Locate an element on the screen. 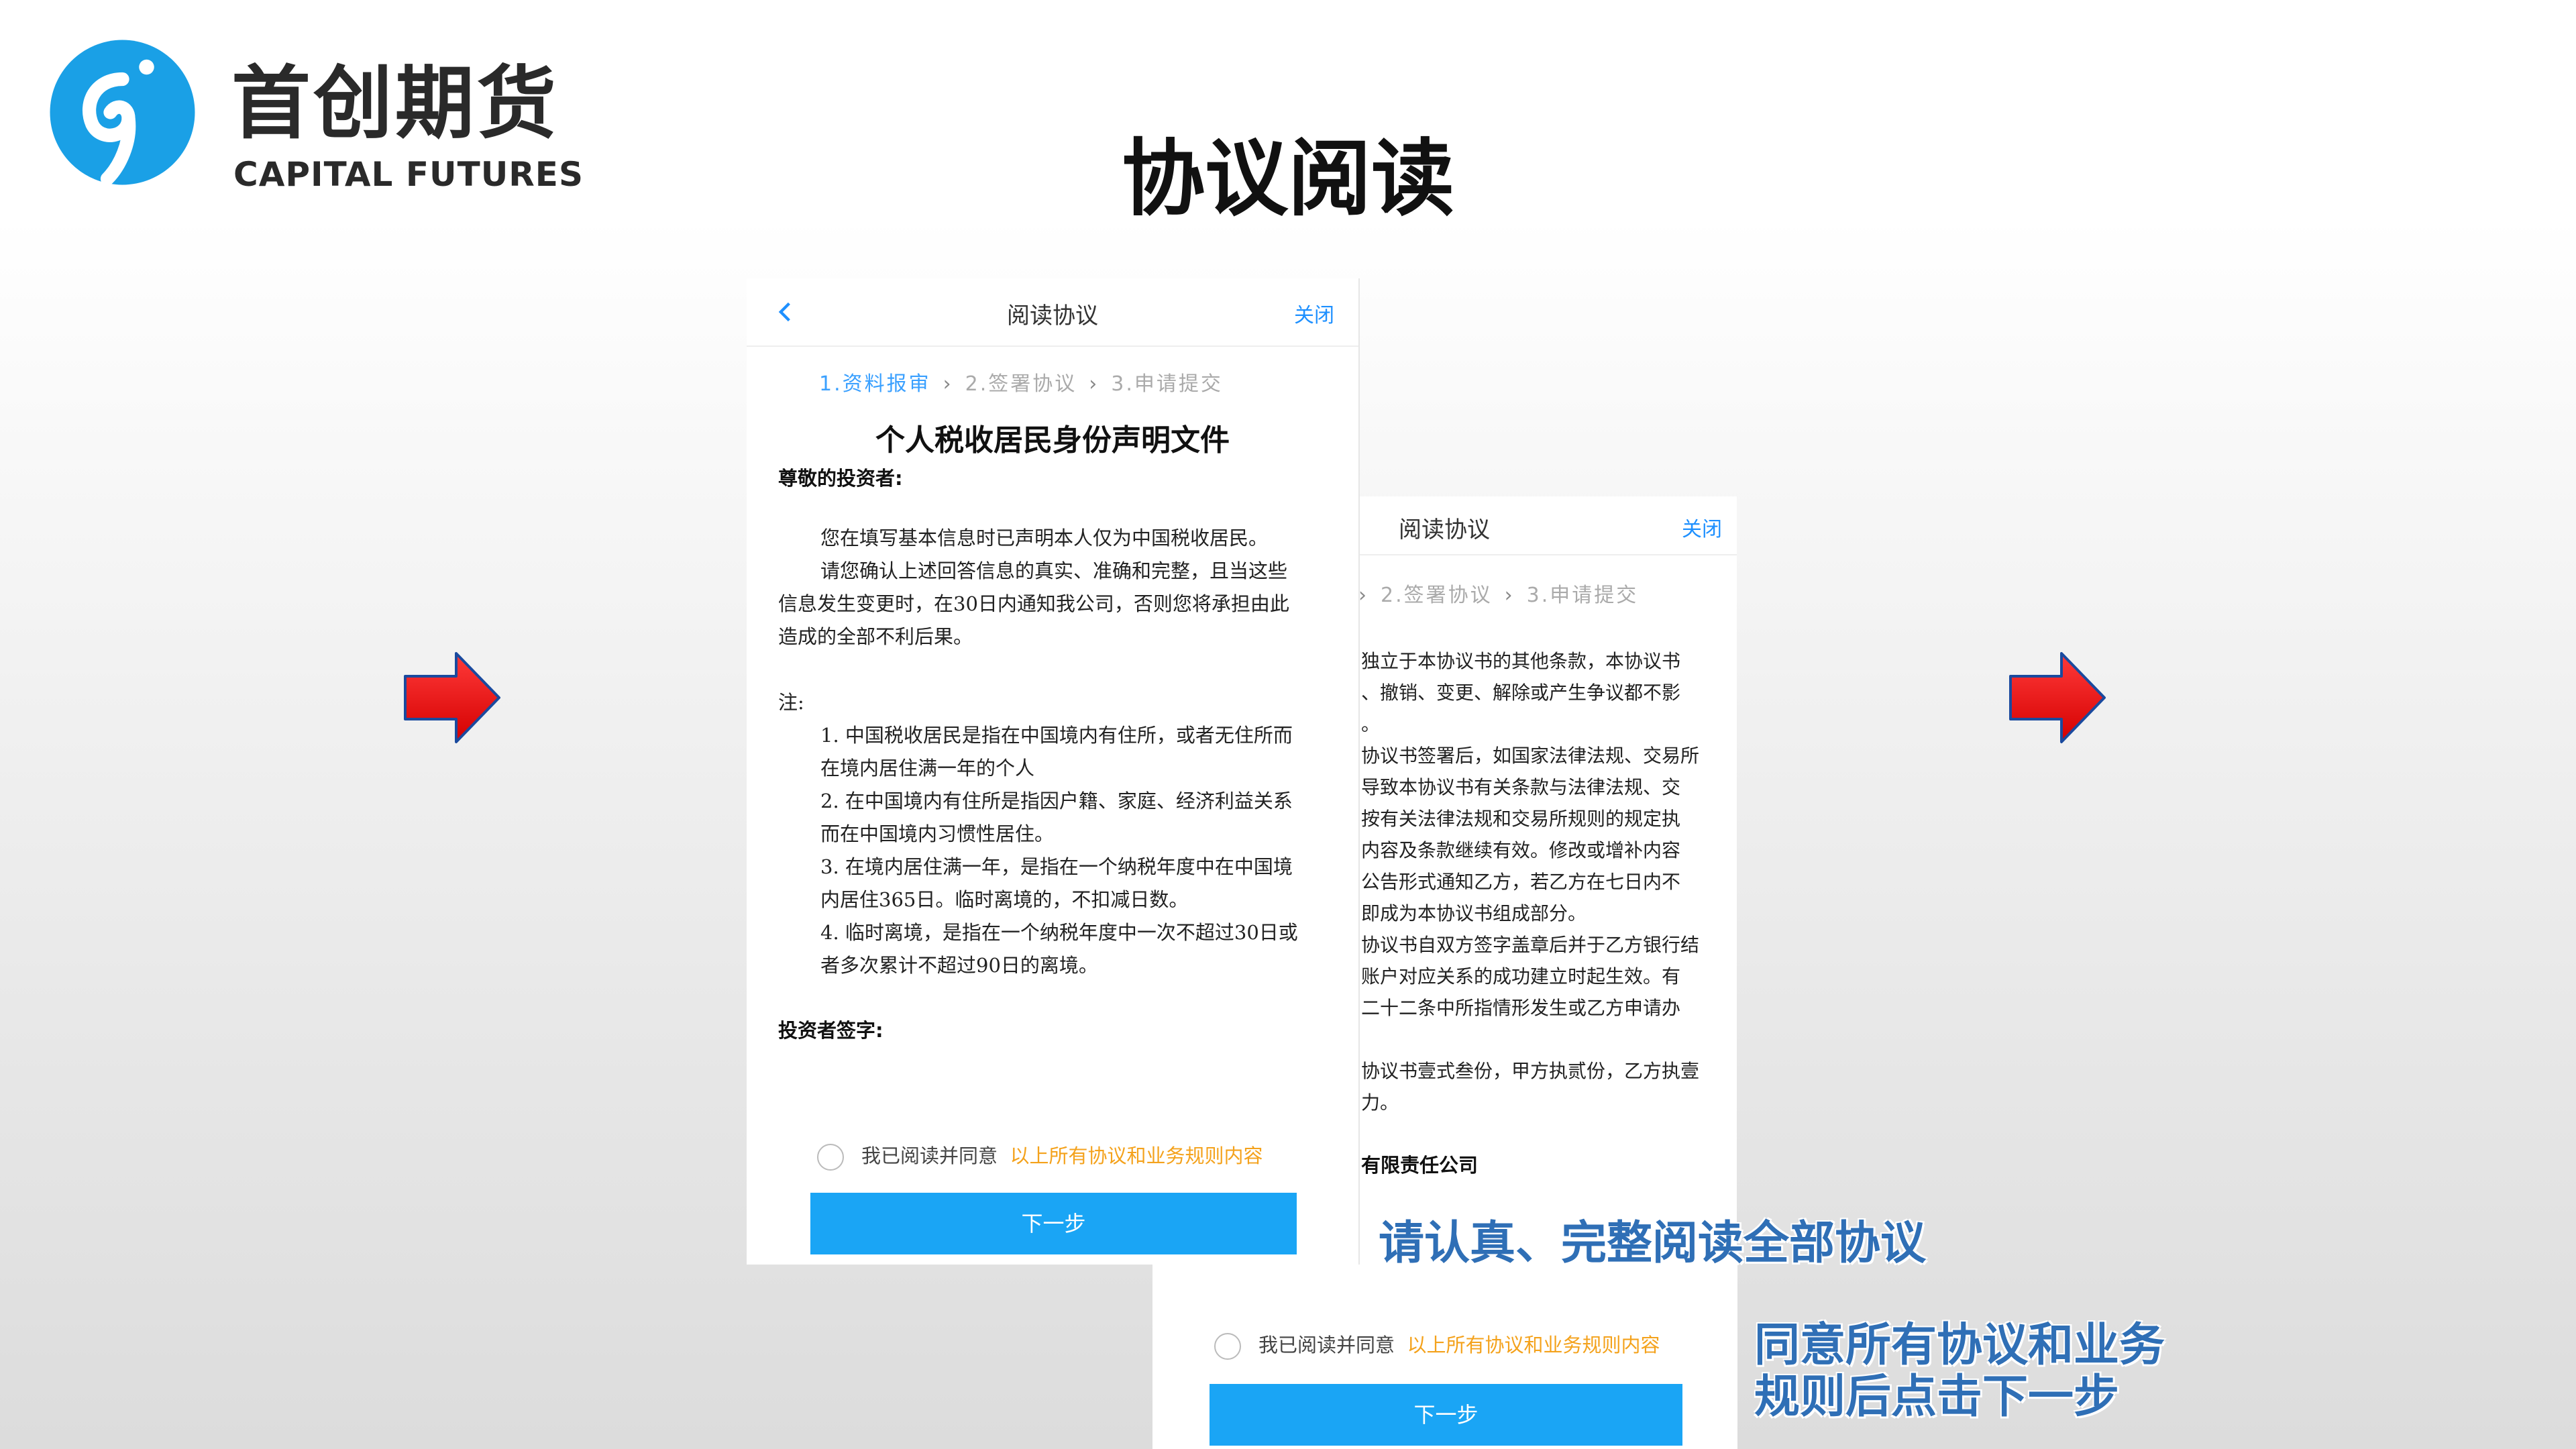  company-name: 有限责任公司 is located at coordinates (1420, 1165).